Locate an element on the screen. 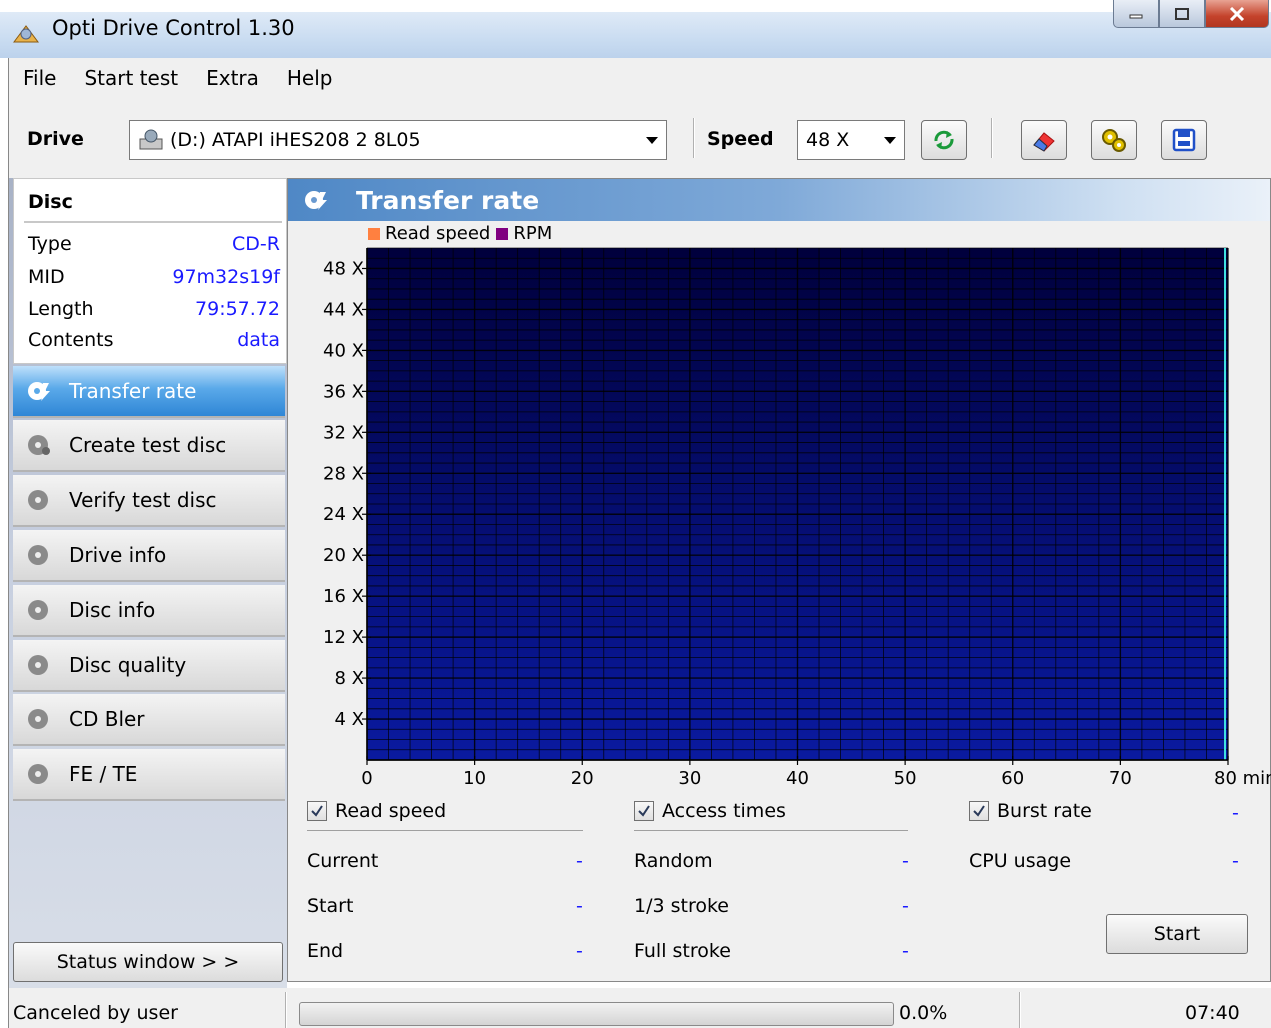 Image resolution: width=1271 pixels, height=1028 pixels. close-icon is located at coordinates (1237, 13).